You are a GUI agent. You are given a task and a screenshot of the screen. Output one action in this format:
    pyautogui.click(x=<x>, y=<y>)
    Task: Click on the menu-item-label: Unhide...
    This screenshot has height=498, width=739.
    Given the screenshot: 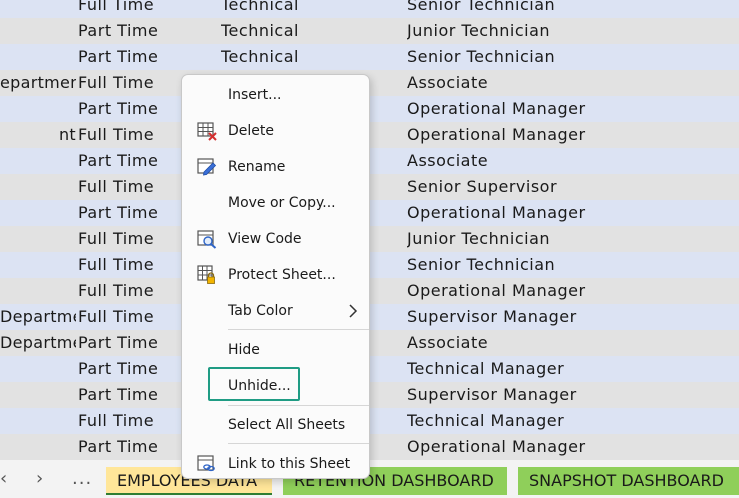 What is the action you would take?
    pyautogui.click(x=259, y=386)
    